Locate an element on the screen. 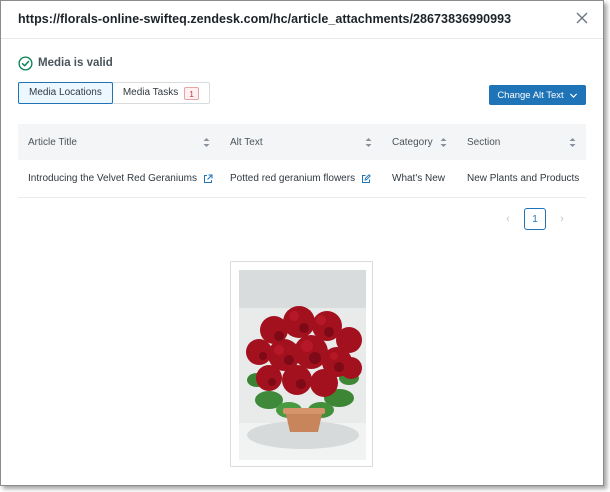 Image resolution: width=610 pixels, height=492 pixels. check-circle-icon is located at coordinates (25, 63).